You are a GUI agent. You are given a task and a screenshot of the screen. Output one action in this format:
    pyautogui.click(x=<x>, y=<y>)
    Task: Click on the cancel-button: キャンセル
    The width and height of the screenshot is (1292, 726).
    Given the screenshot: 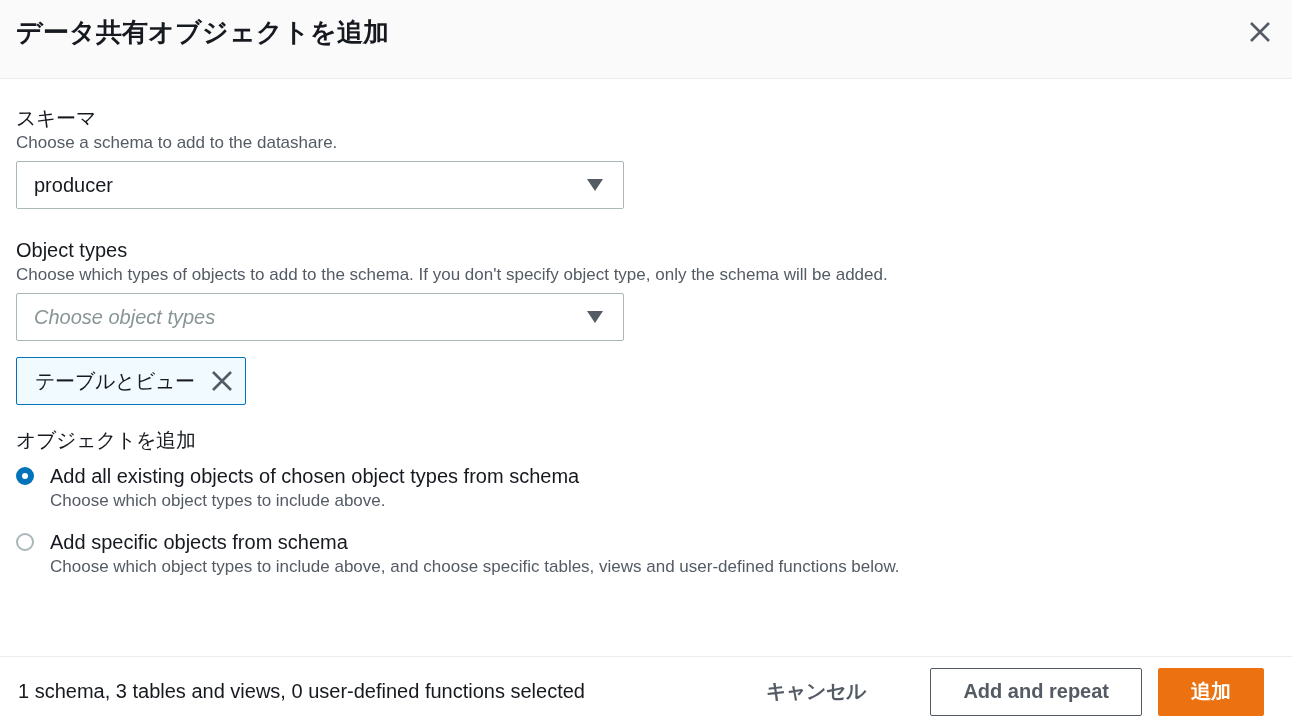 What is the action you would take?
    pyautogui.click(x=816, y=691)
    